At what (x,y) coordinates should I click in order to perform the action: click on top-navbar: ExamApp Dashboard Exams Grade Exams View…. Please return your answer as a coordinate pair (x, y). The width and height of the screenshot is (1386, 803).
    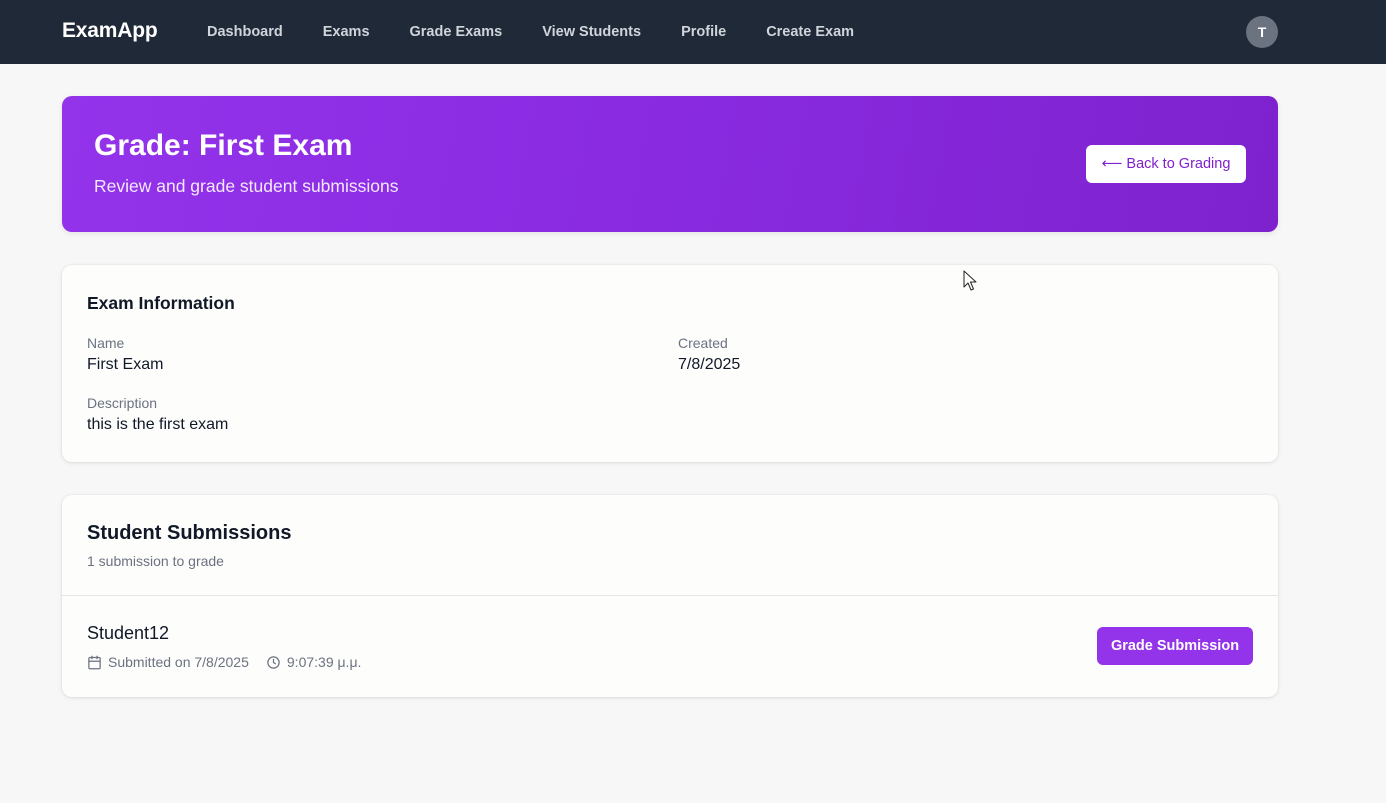
    Looking at the image, I should click on (693, 32).